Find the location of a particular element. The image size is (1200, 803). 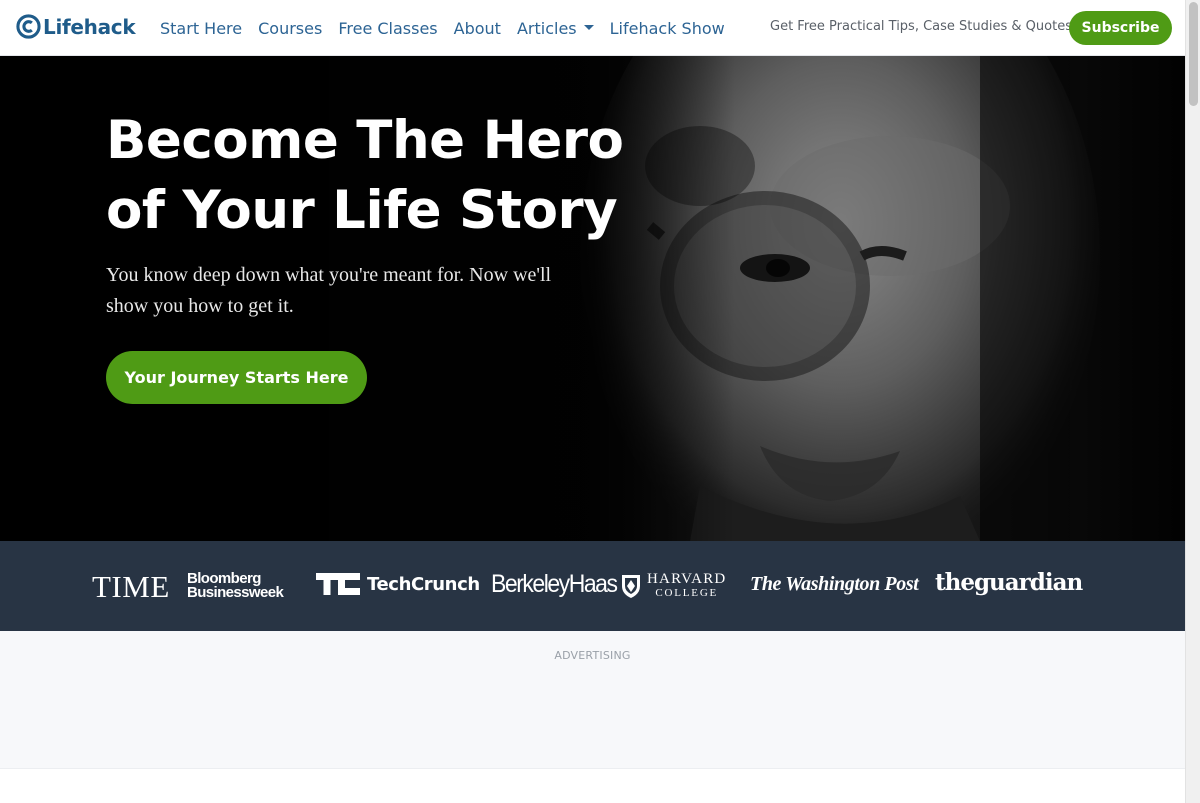

guardian-logo: theguardian is located at coordinates (1009, 582).